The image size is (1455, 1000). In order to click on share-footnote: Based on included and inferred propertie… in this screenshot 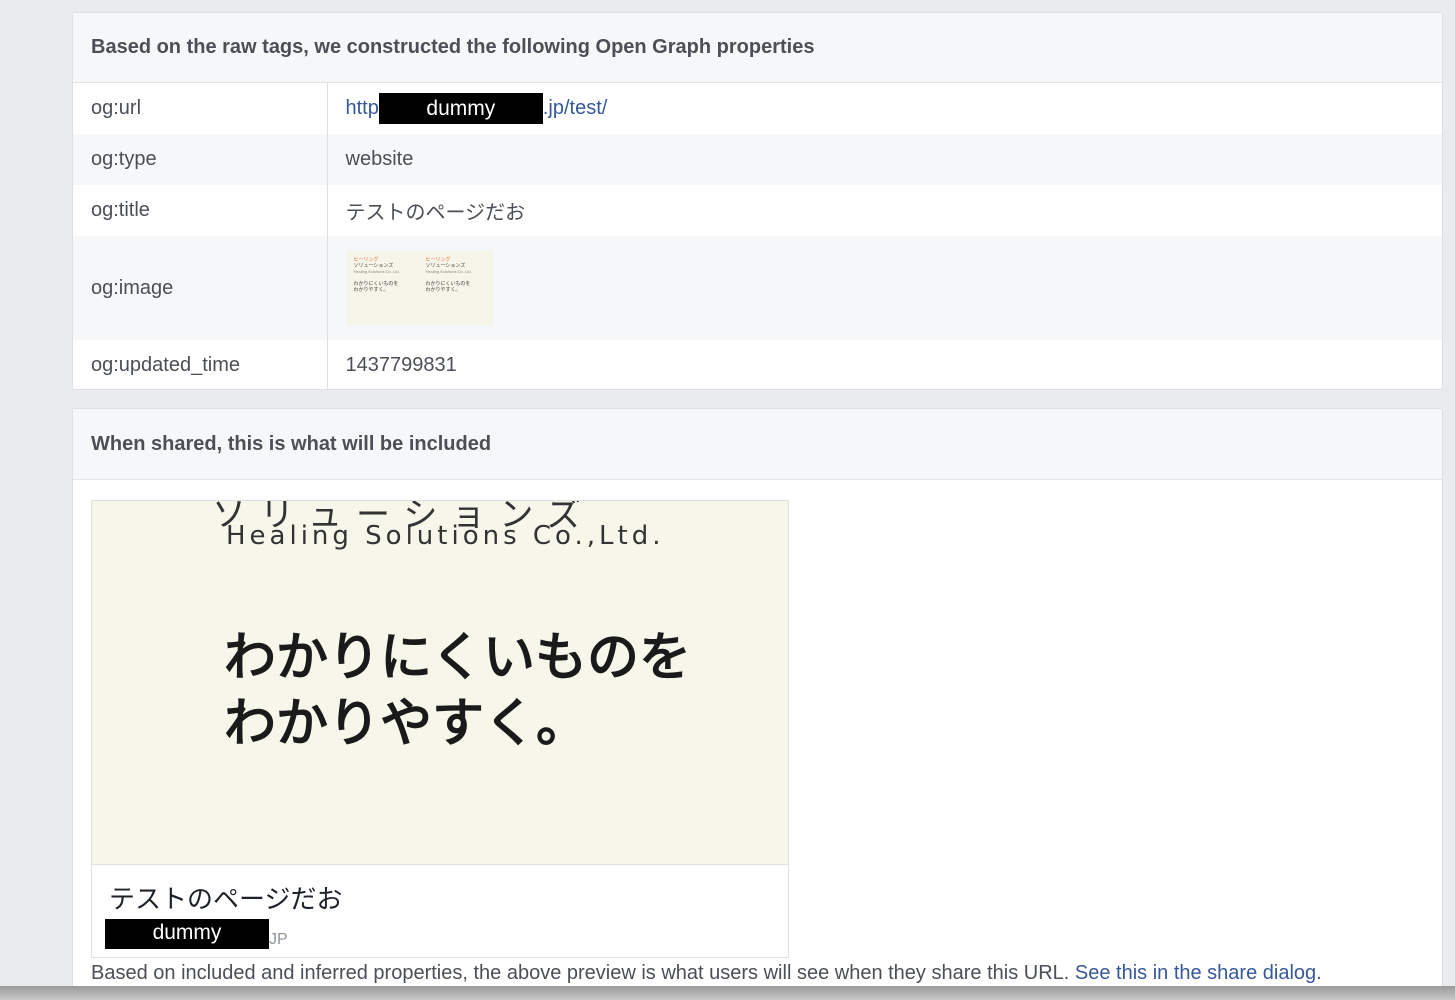, I will do `click(706, 973)`.